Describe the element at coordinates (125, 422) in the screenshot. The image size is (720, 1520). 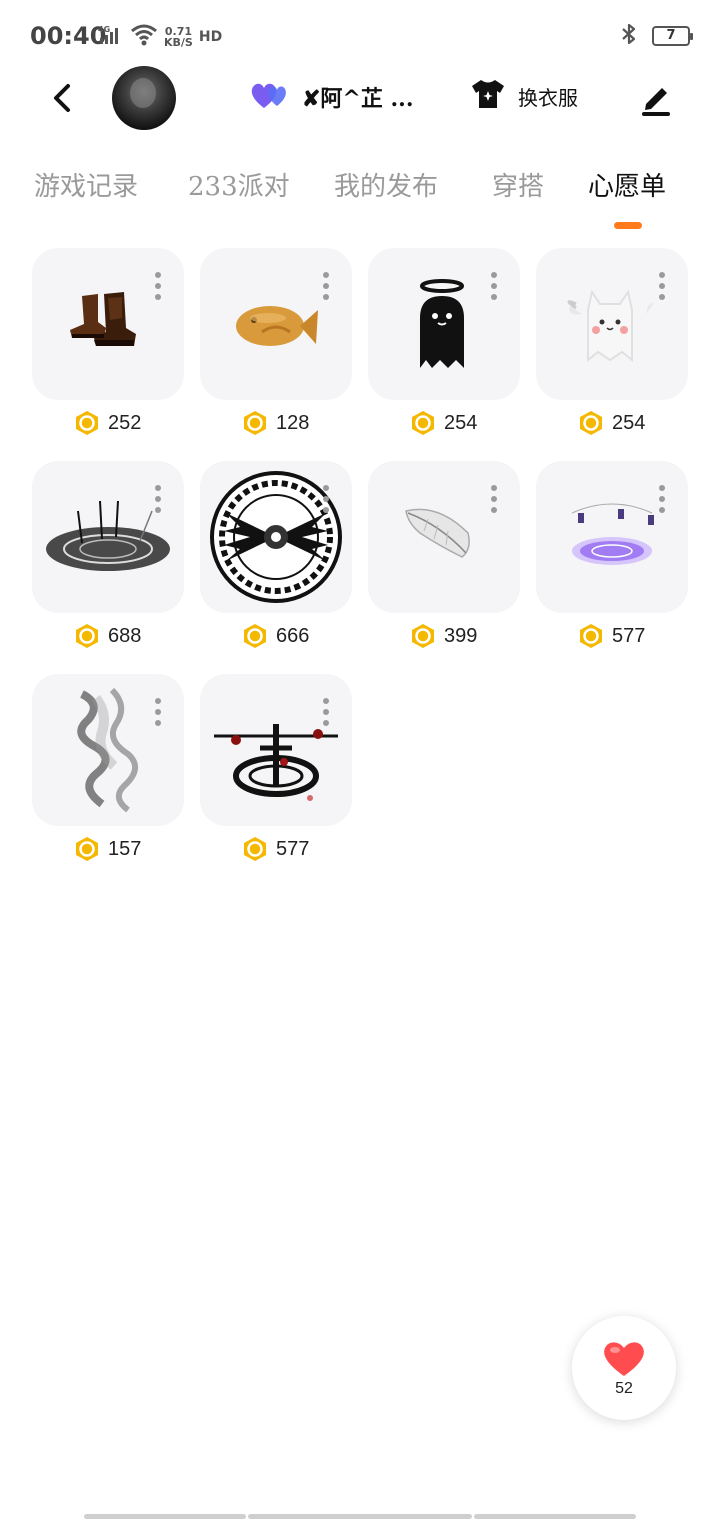
I see `item-price: 252` at that location.